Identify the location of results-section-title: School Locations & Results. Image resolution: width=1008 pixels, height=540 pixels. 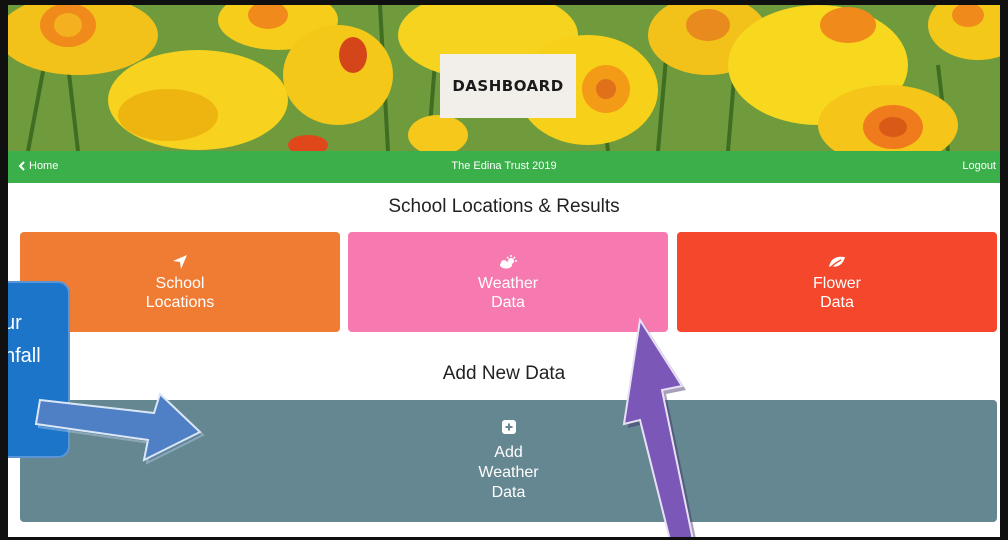
(504, 206).